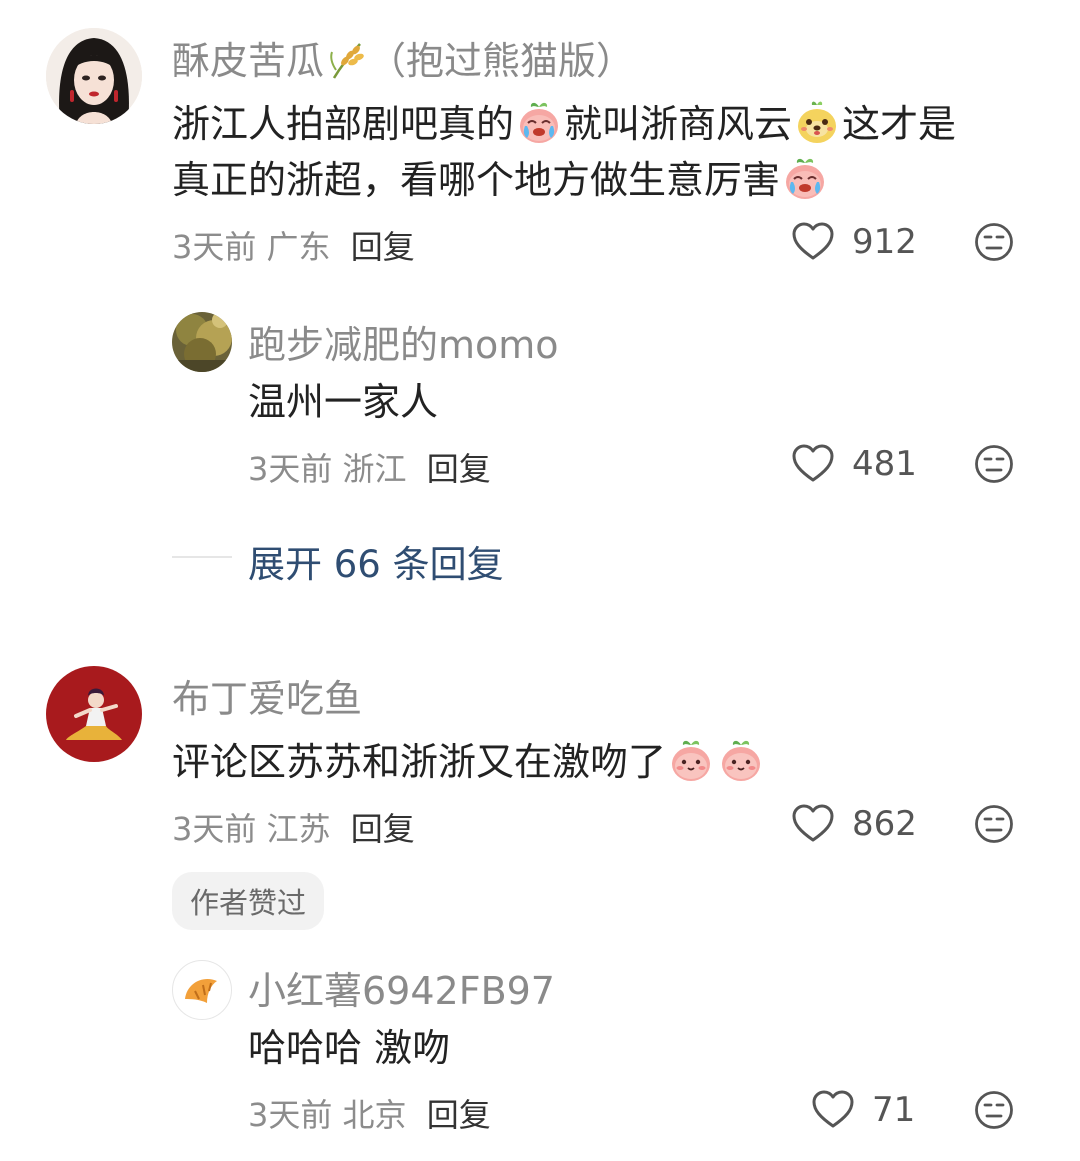 The image size is (1080, 1161). What do you see at coordinates (298, 247) in the screenshot?
I see `comment-location: 广东` at bounding box center [298, 247].